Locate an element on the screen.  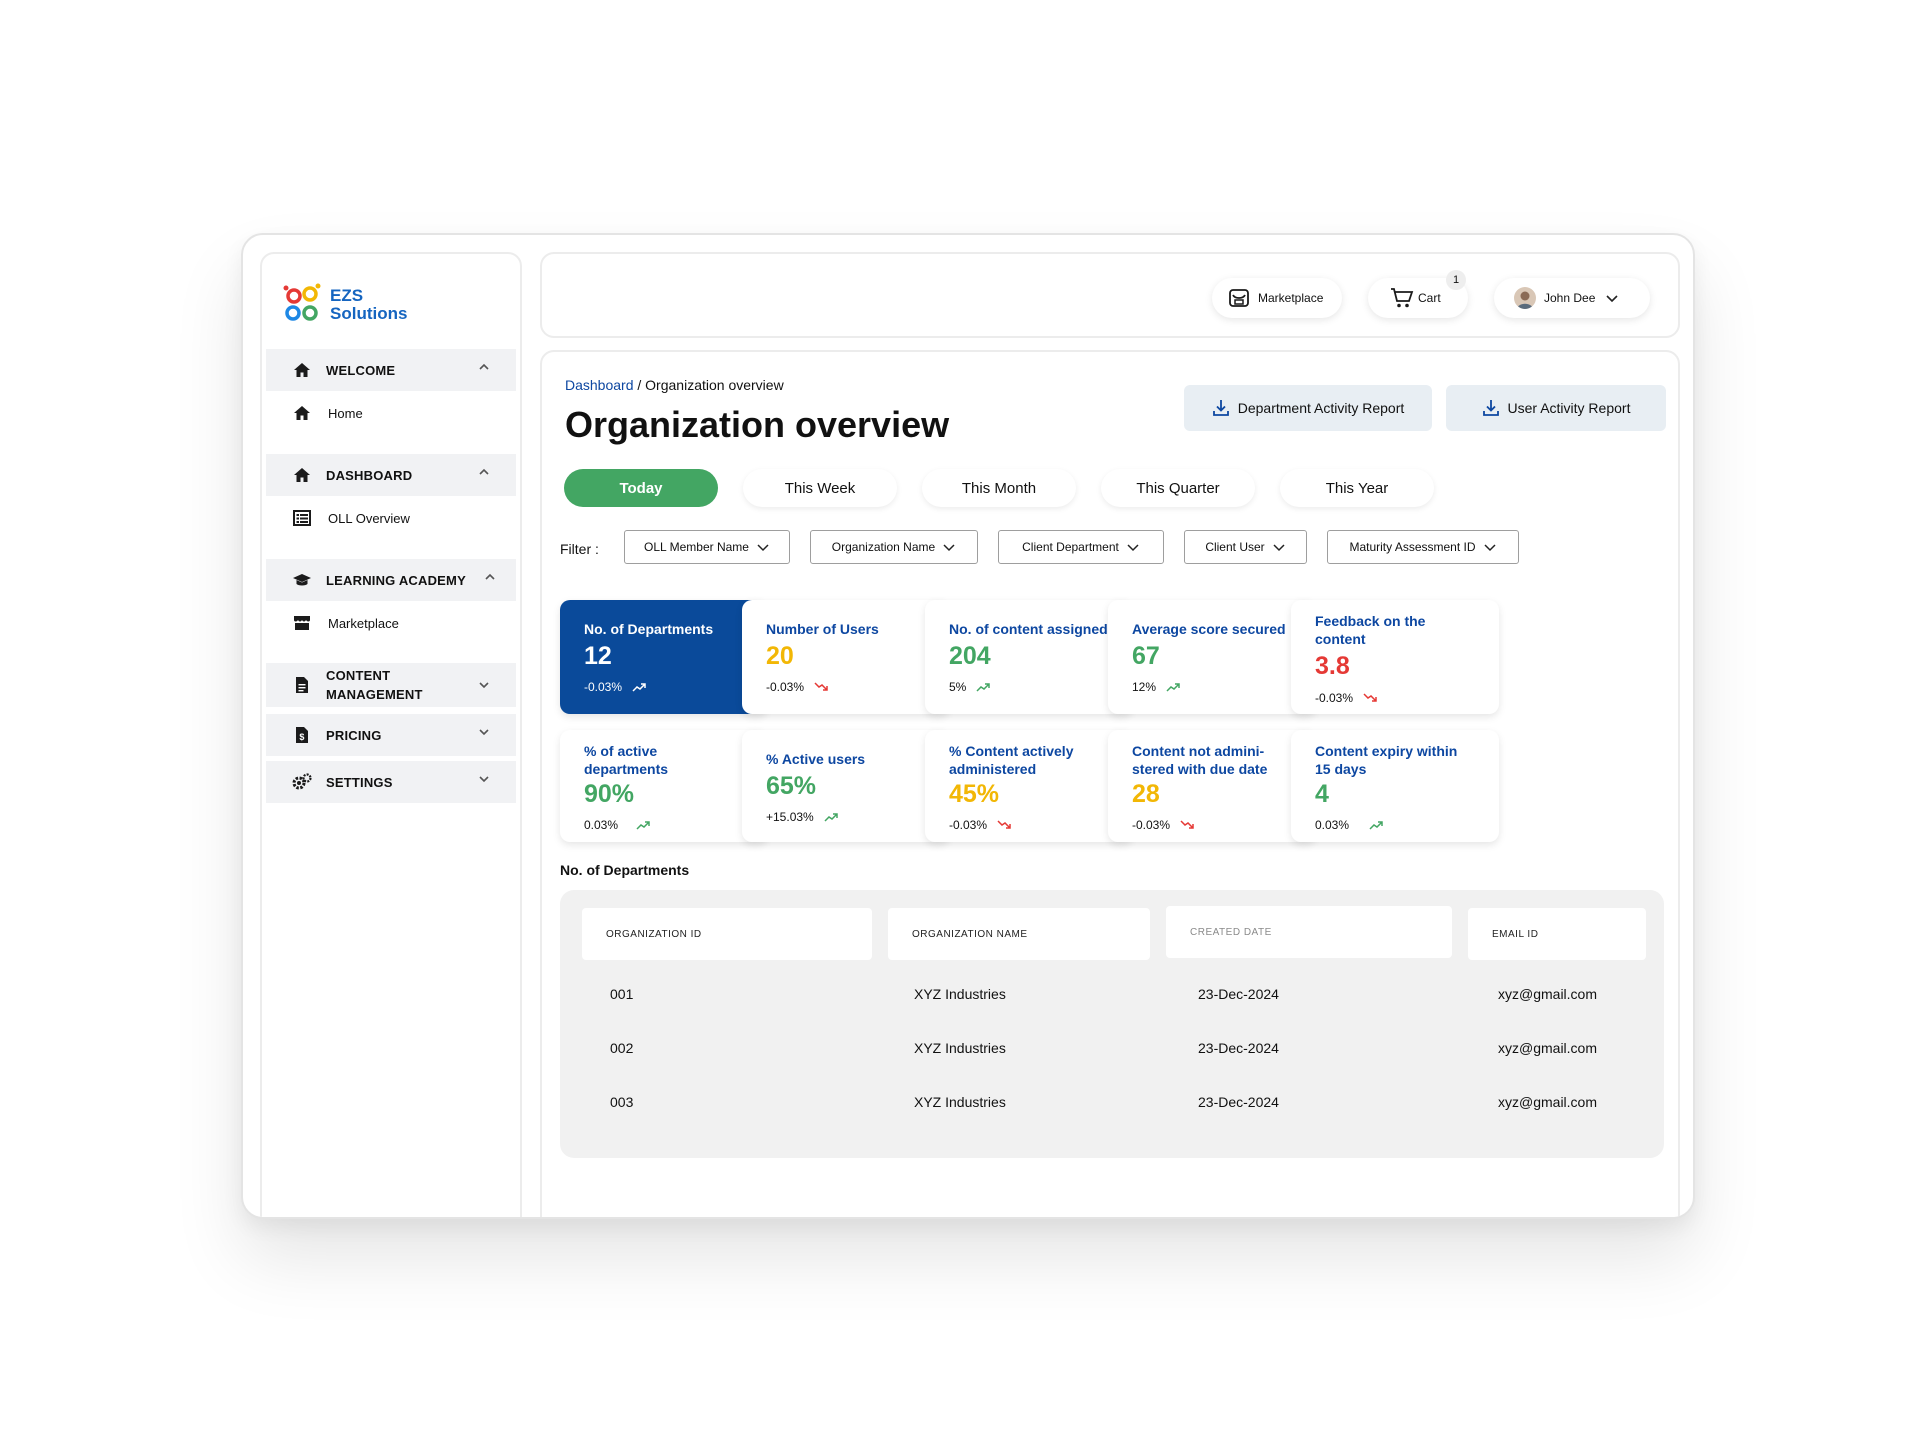
nav-section-welcome: WELCOME is located at coordinates (391, 370).